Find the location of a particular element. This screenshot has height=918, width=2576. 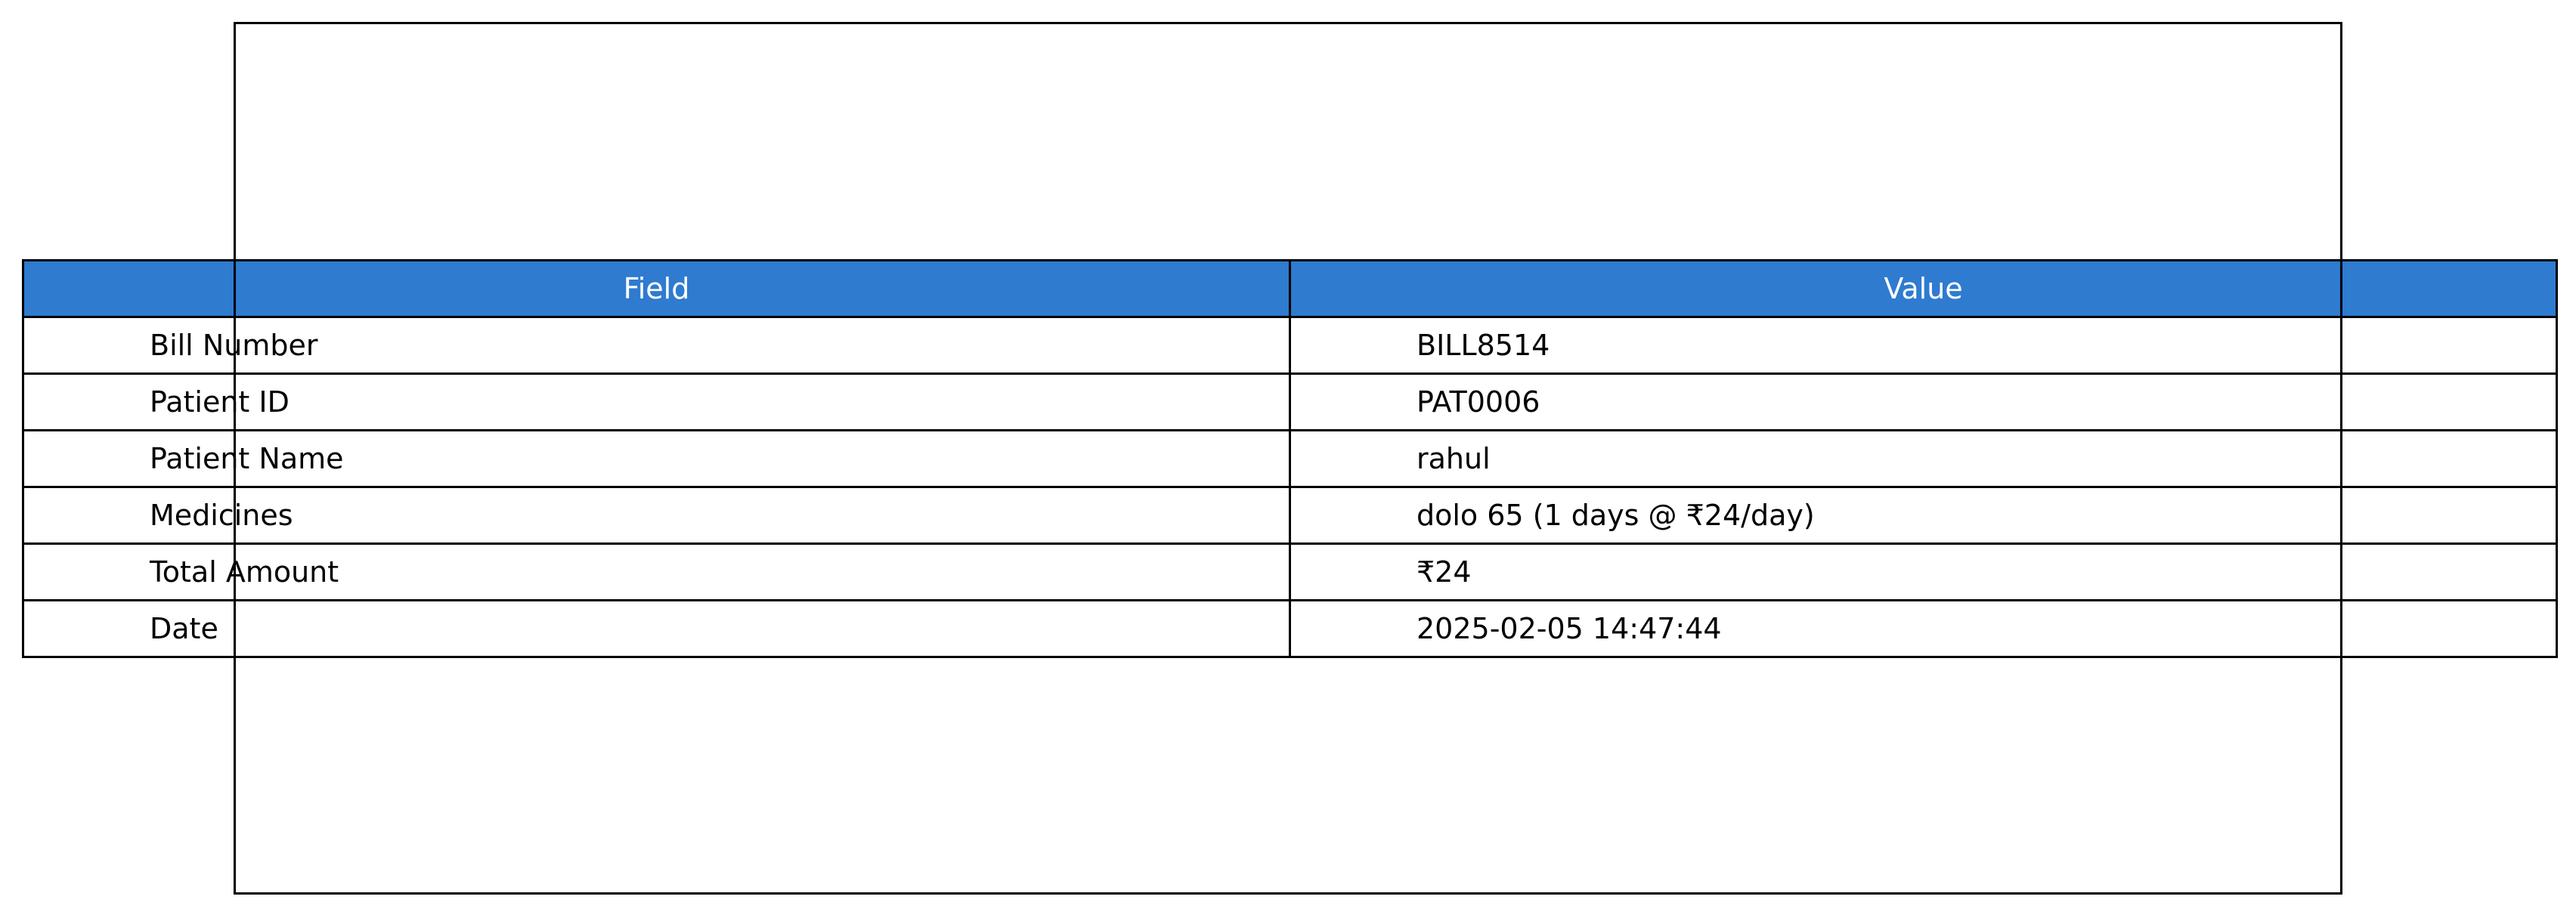

field-cell: Medicines is located at coordinates (656, 515).